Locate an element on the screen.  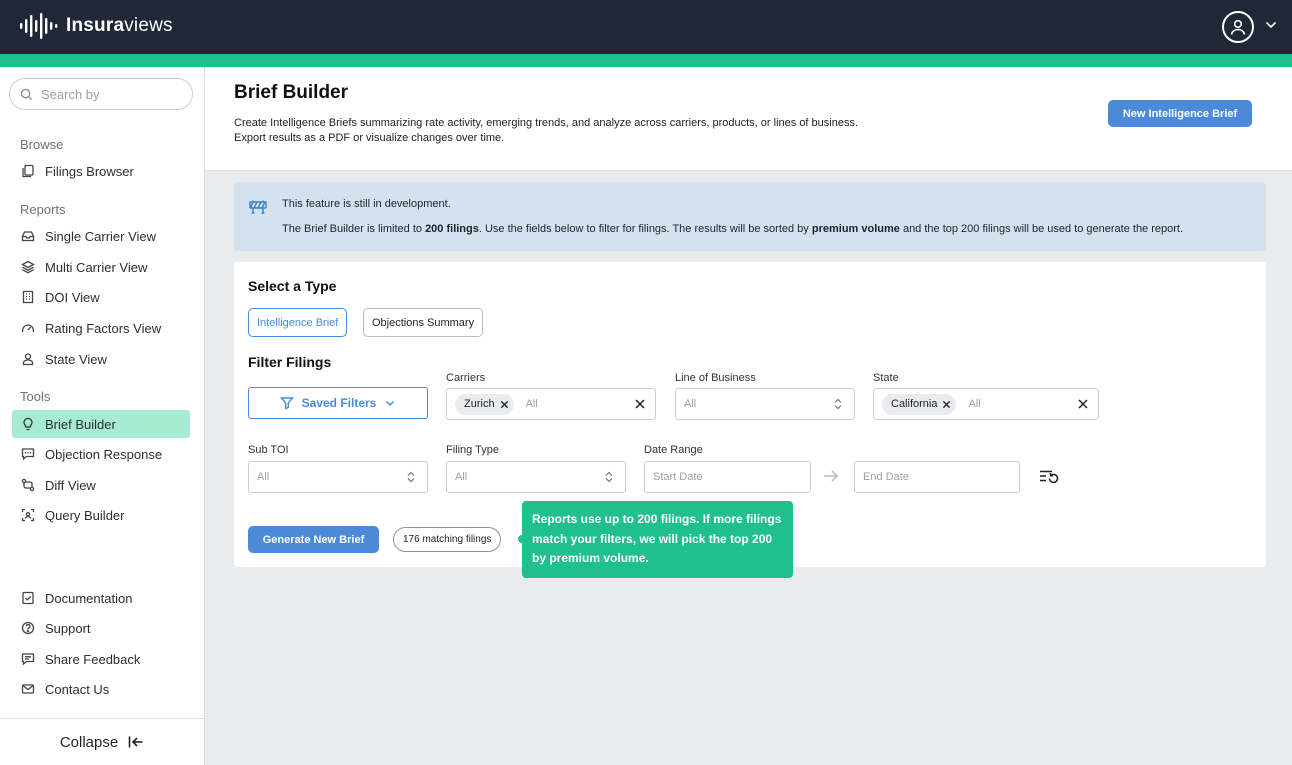
sidebar-item-label: Diff View is located at coordinates (70, 485).